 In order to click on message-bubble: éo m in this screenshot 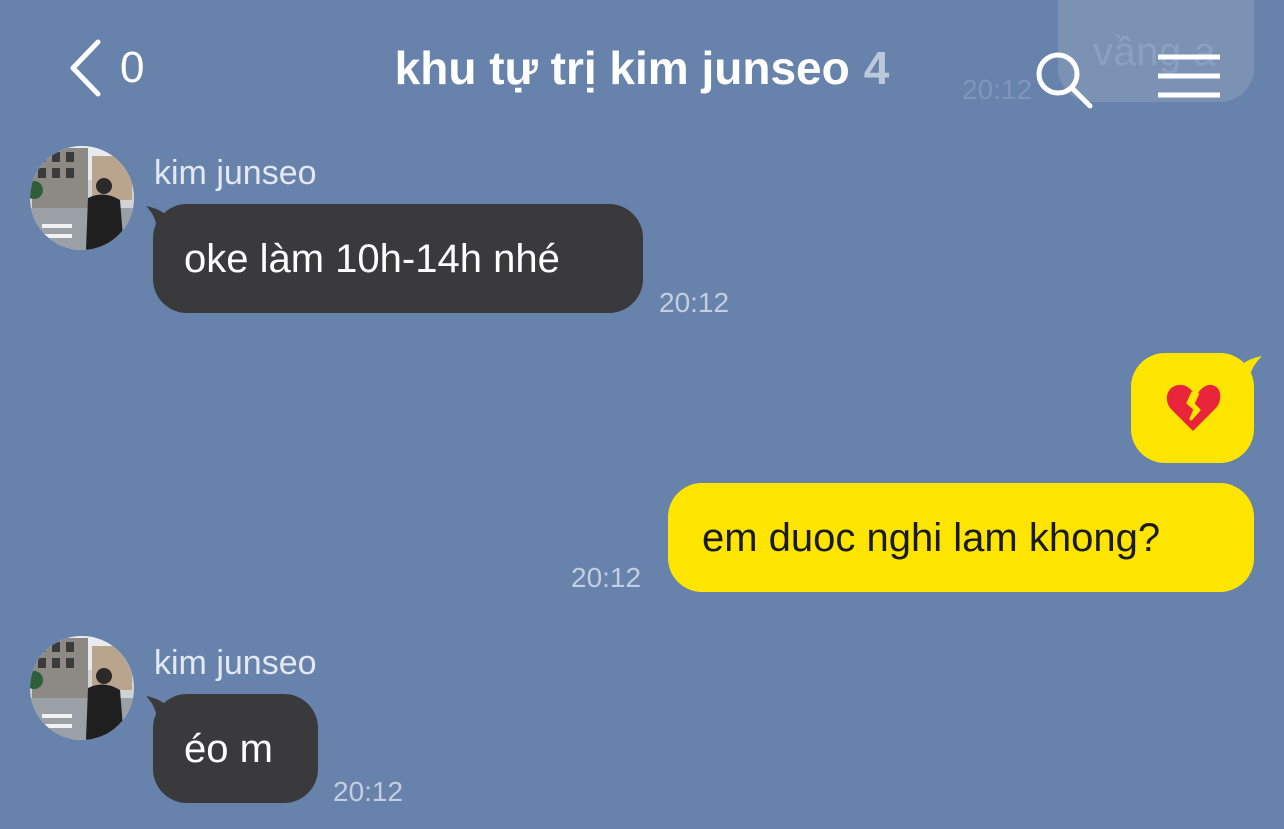, I will do `click(235, 748)`.